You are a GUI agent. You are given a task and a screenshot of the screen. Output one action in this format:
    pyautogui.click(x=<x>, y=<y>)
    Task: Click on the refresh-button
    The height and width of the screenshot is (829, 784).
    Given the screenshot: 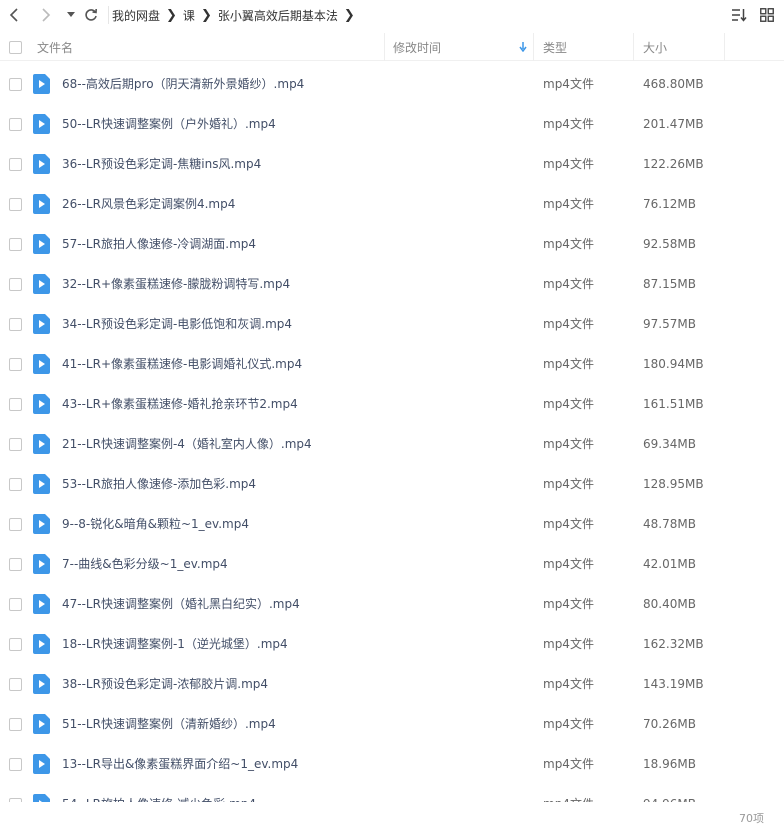 What is the action you would take?
    pyautogui.click(x=91, y=15)
    